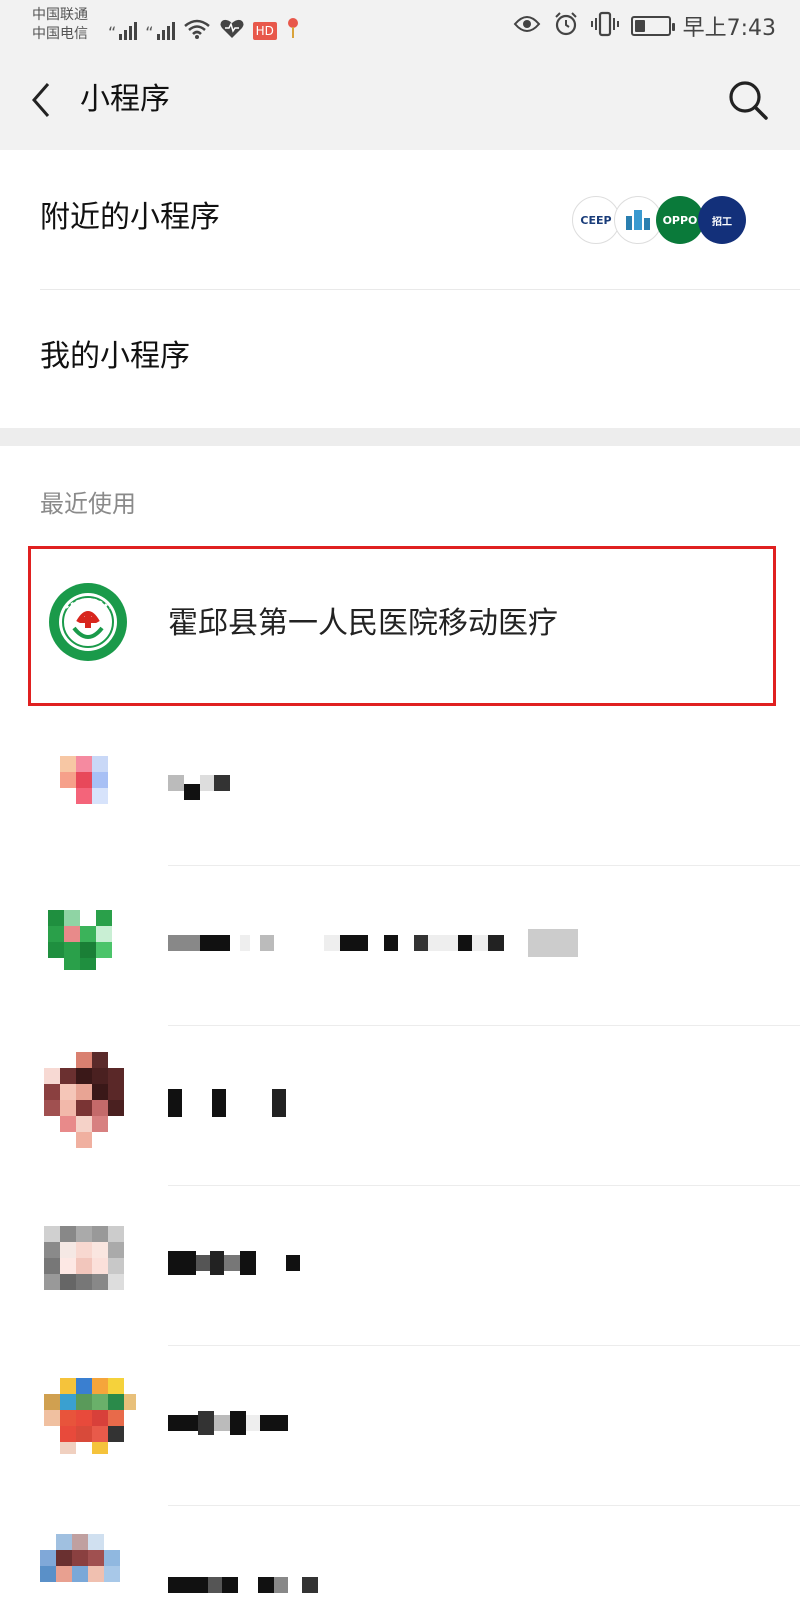 This screenshot has height=1600, width=800. I want to click on my-miniprograms-label: 我的小程序, so click(115, 356).